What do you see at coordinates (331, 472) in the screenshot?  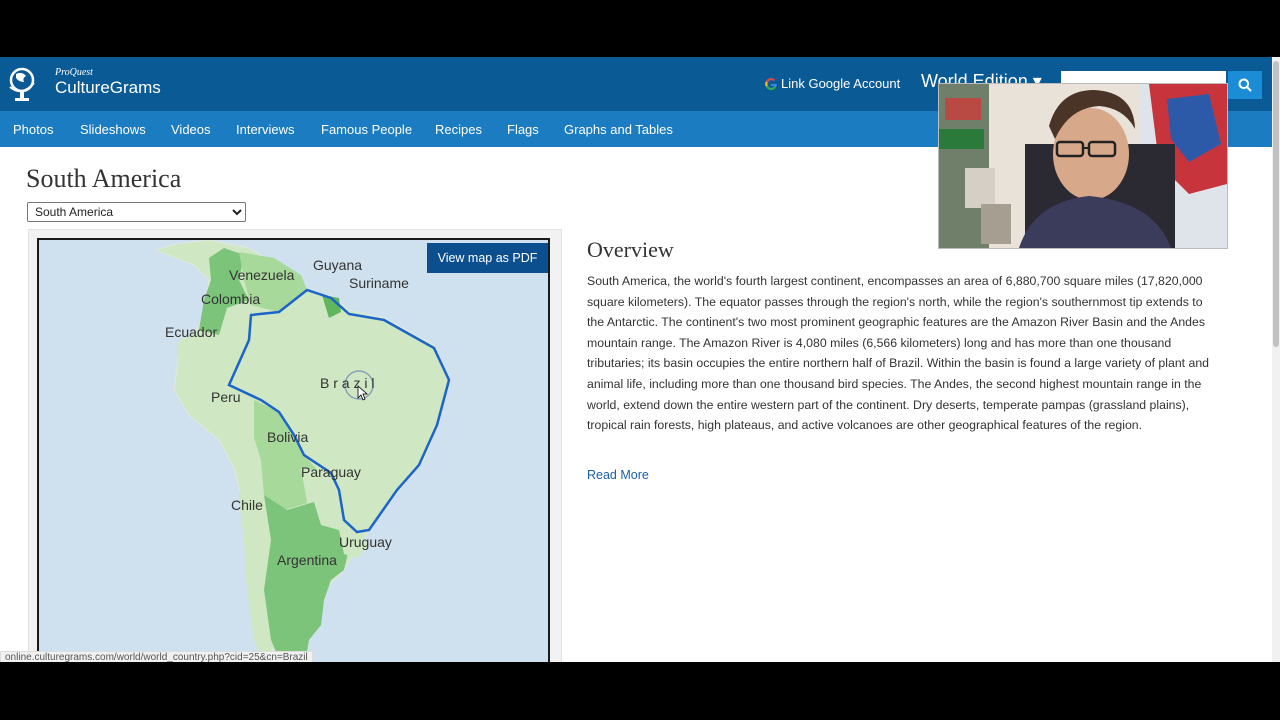 I see `map-label-paraguay: Paraguay` at bounding box center [331, 472].